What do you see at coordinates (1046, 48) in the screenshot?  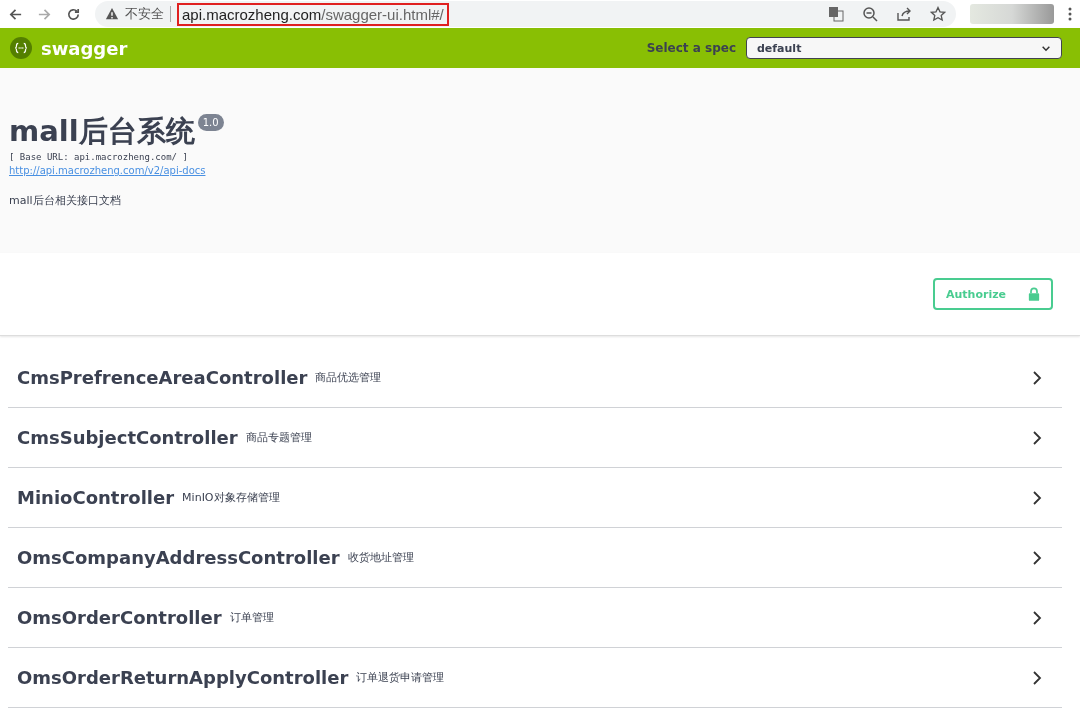 I see `chevron-down-icon` at bounding box center [1046, 48].